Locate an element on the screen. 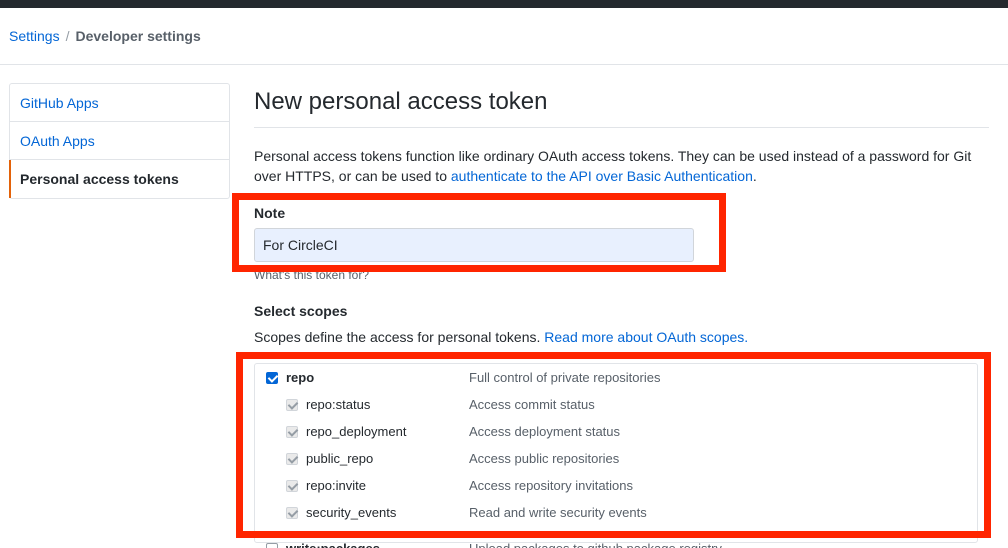  sidebar-item-github-apps: GitHub Apps is located at coordinates (119, 103).